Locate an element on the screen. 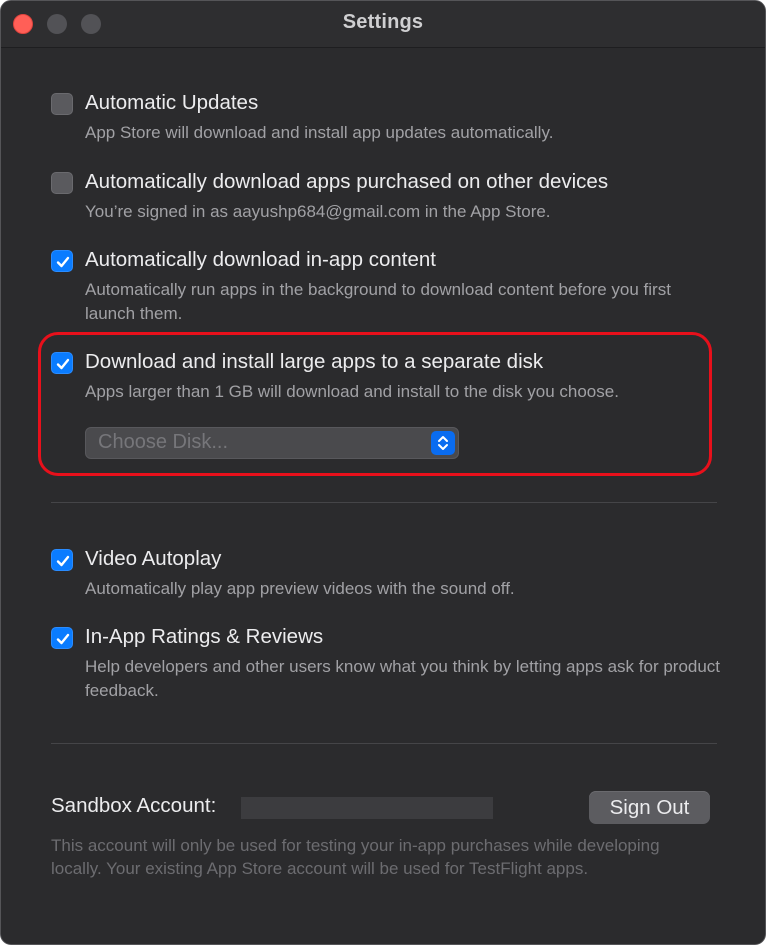 The image size is (766, 945). option-label: Automatic Updates is located at coordinates (172, 102).